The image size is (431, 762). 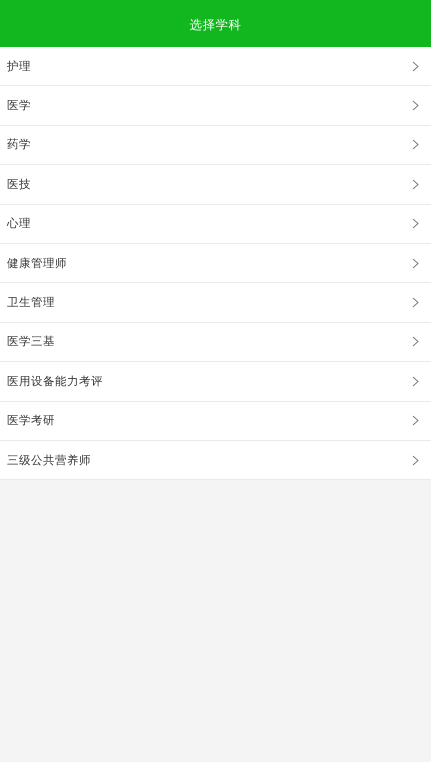 What do you see at coordinates (215, 66) in the screenshot?
I see `subject-item: 护理` at bounding box center [215, 66].